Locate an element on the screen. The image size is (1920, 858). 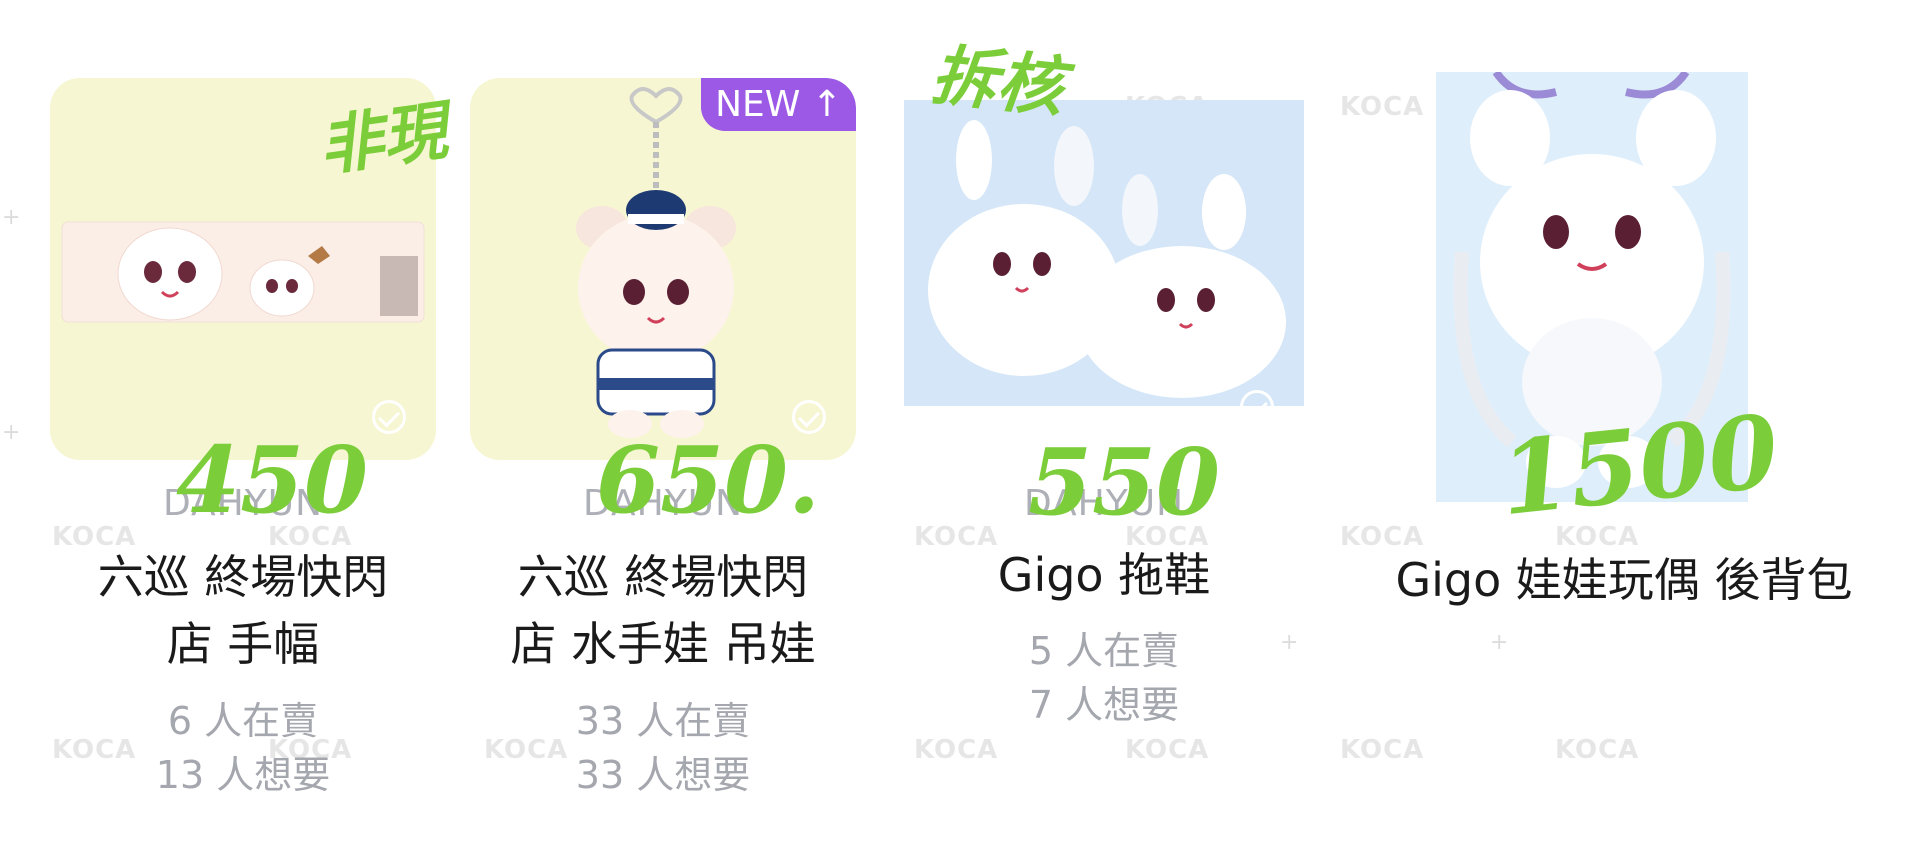
wanters-count: 13 人想要 is located at coordinates (243, 775).